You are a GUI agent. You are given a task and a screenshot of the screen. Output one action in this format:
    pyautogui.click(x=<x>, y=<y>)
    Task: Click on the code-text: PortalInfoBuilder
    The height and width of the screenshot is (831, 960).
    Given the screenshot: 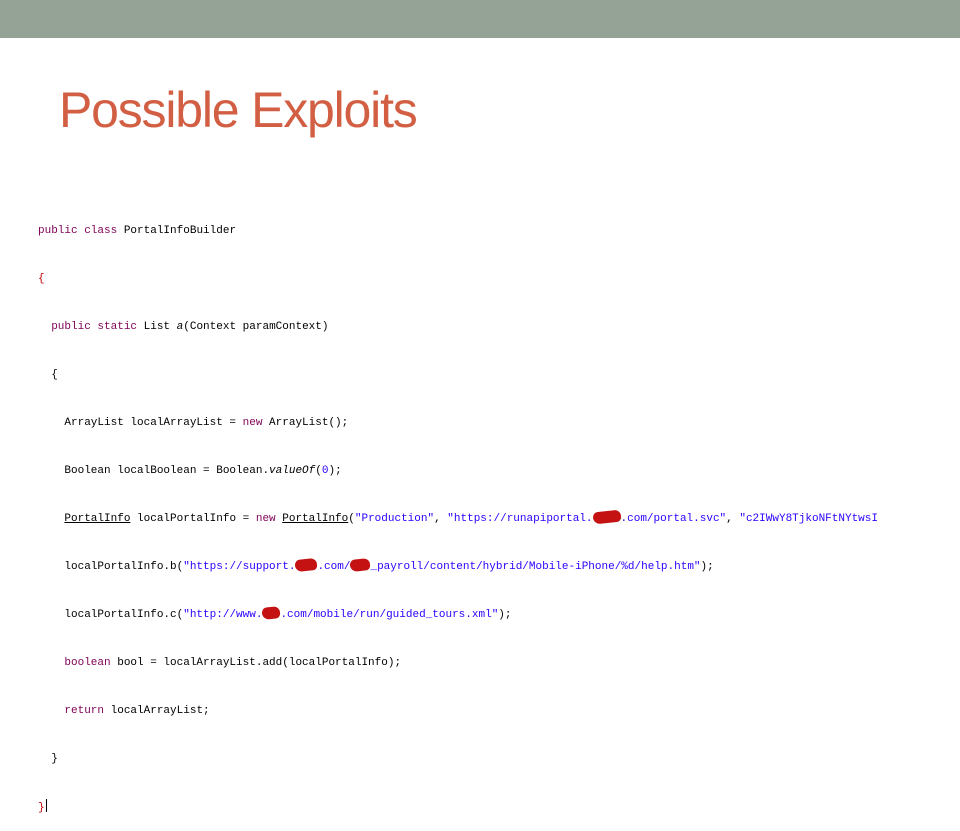 What is the action you would take?
    pyautogui.click(x=180, y=231)
    